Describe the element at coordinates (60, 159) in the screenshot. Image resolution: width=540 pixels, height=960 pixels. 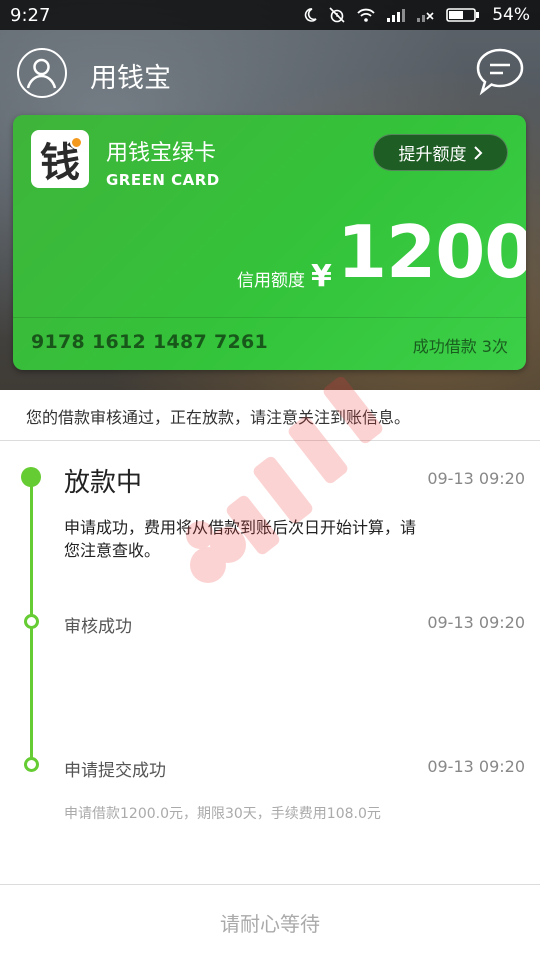
I see `card-logo: 钱` at that location.